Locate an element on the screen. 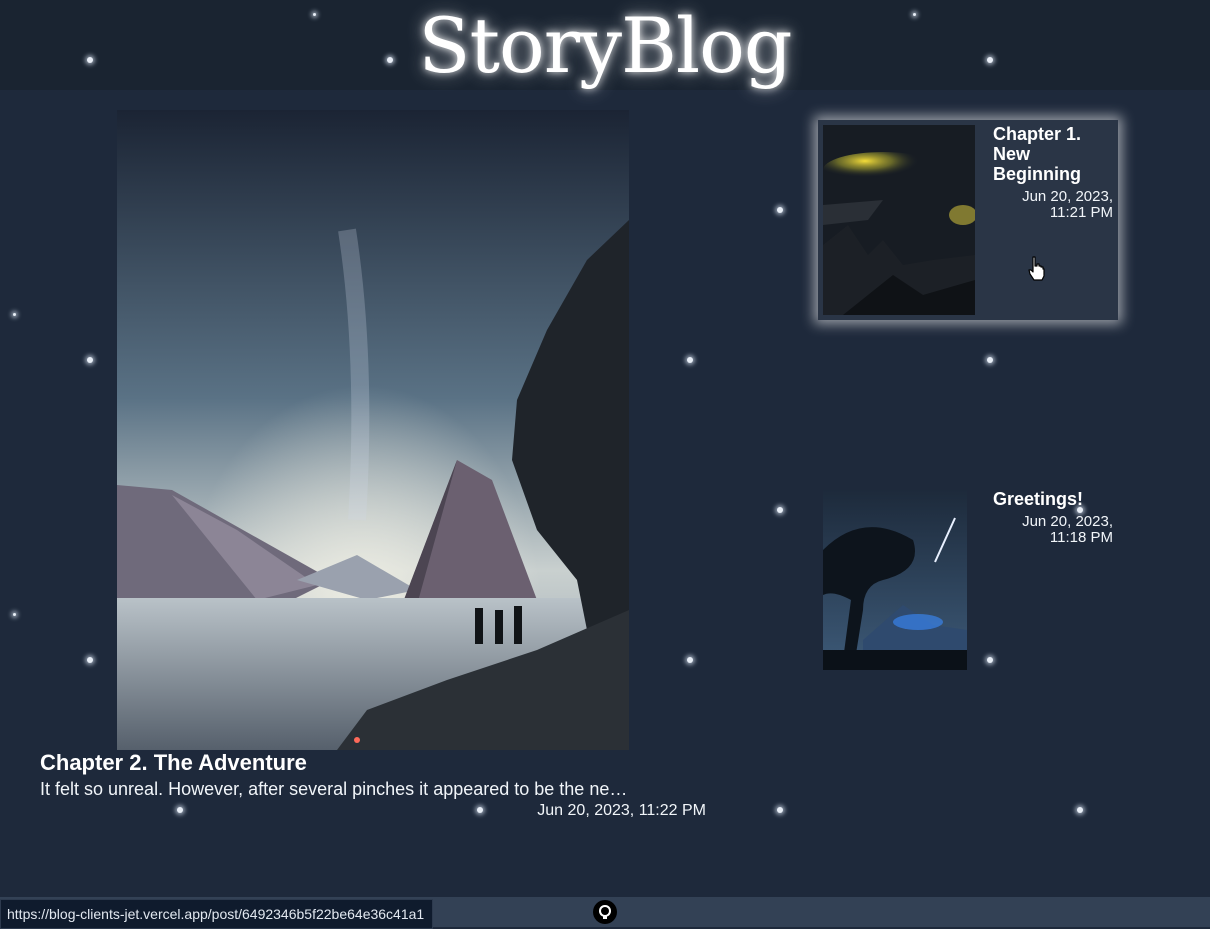 This screenshot has height=929, width=1210. hand-cursor-icon is located at coordinates (1037, 269).